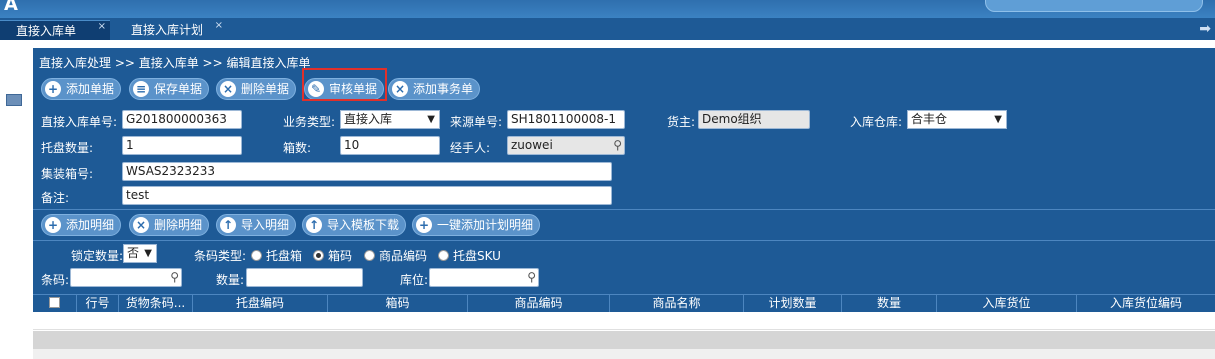 This screenshot has height=359, width=1215. What do you see at coordinates (79, 122) in the screenshot?
I see `order-no-label: 直接入库单号:` at bounding box center [79, 122].